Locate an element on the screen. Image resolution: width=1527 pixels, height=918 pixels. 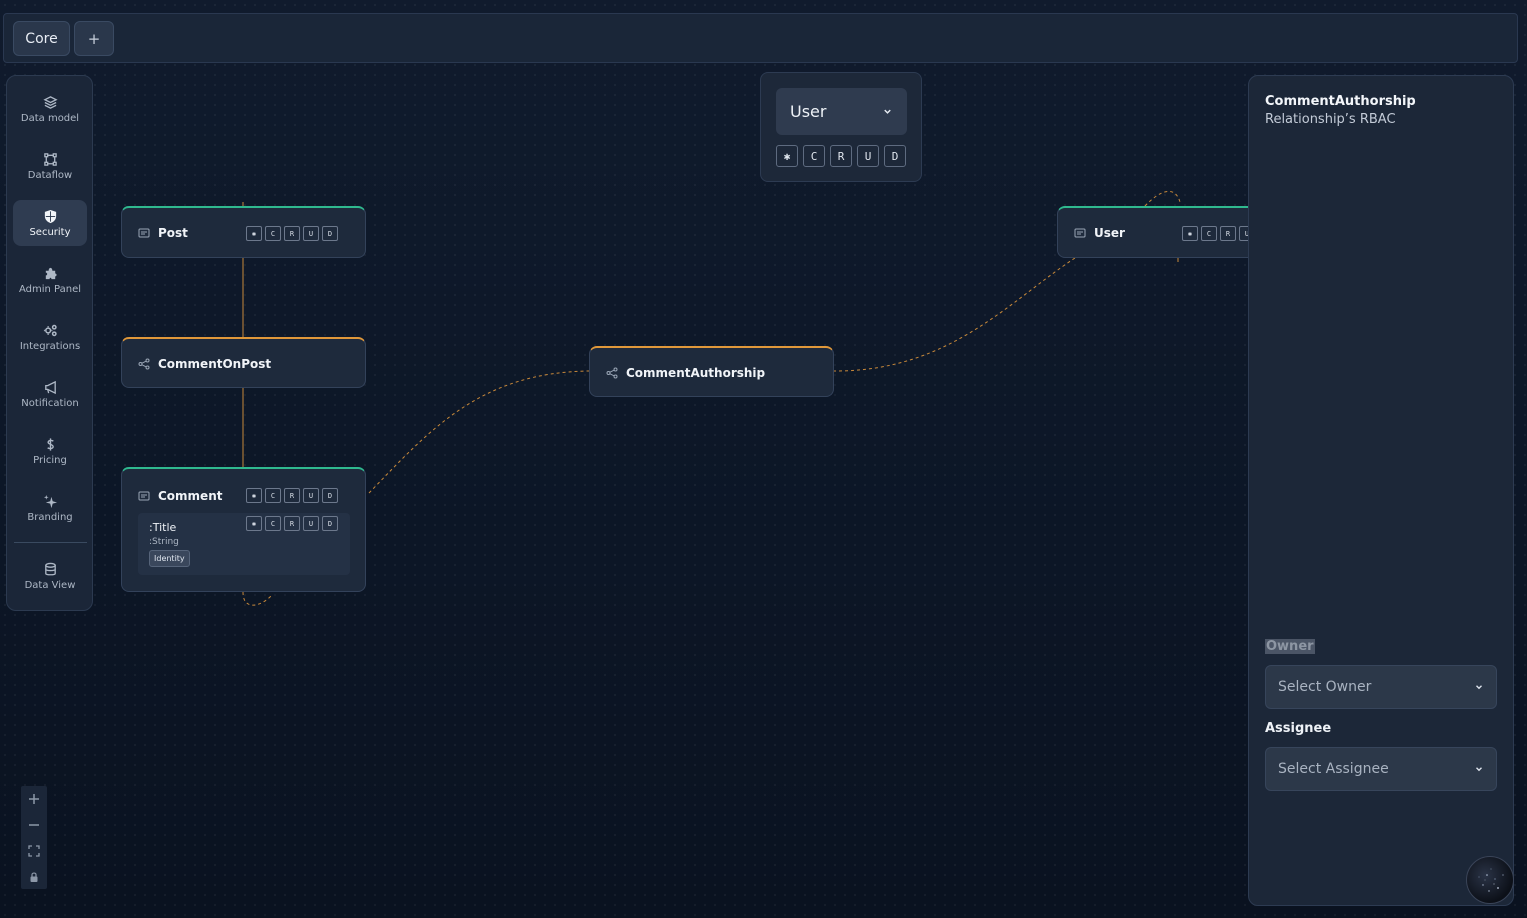
node-comment-on-post: CommentOnPost is located at coordinates (243, 362).